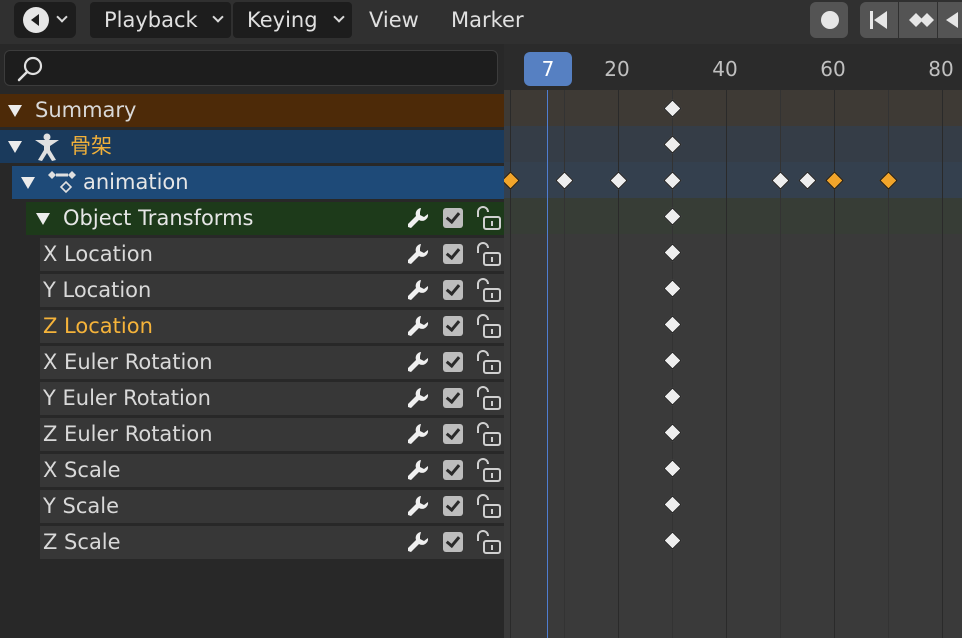 This screenshot has width=962, height=638. Describe the element at coordinates (272, 434) in the screenshot. I see `fcurve-channel: Z Euler Rotation` at that location.